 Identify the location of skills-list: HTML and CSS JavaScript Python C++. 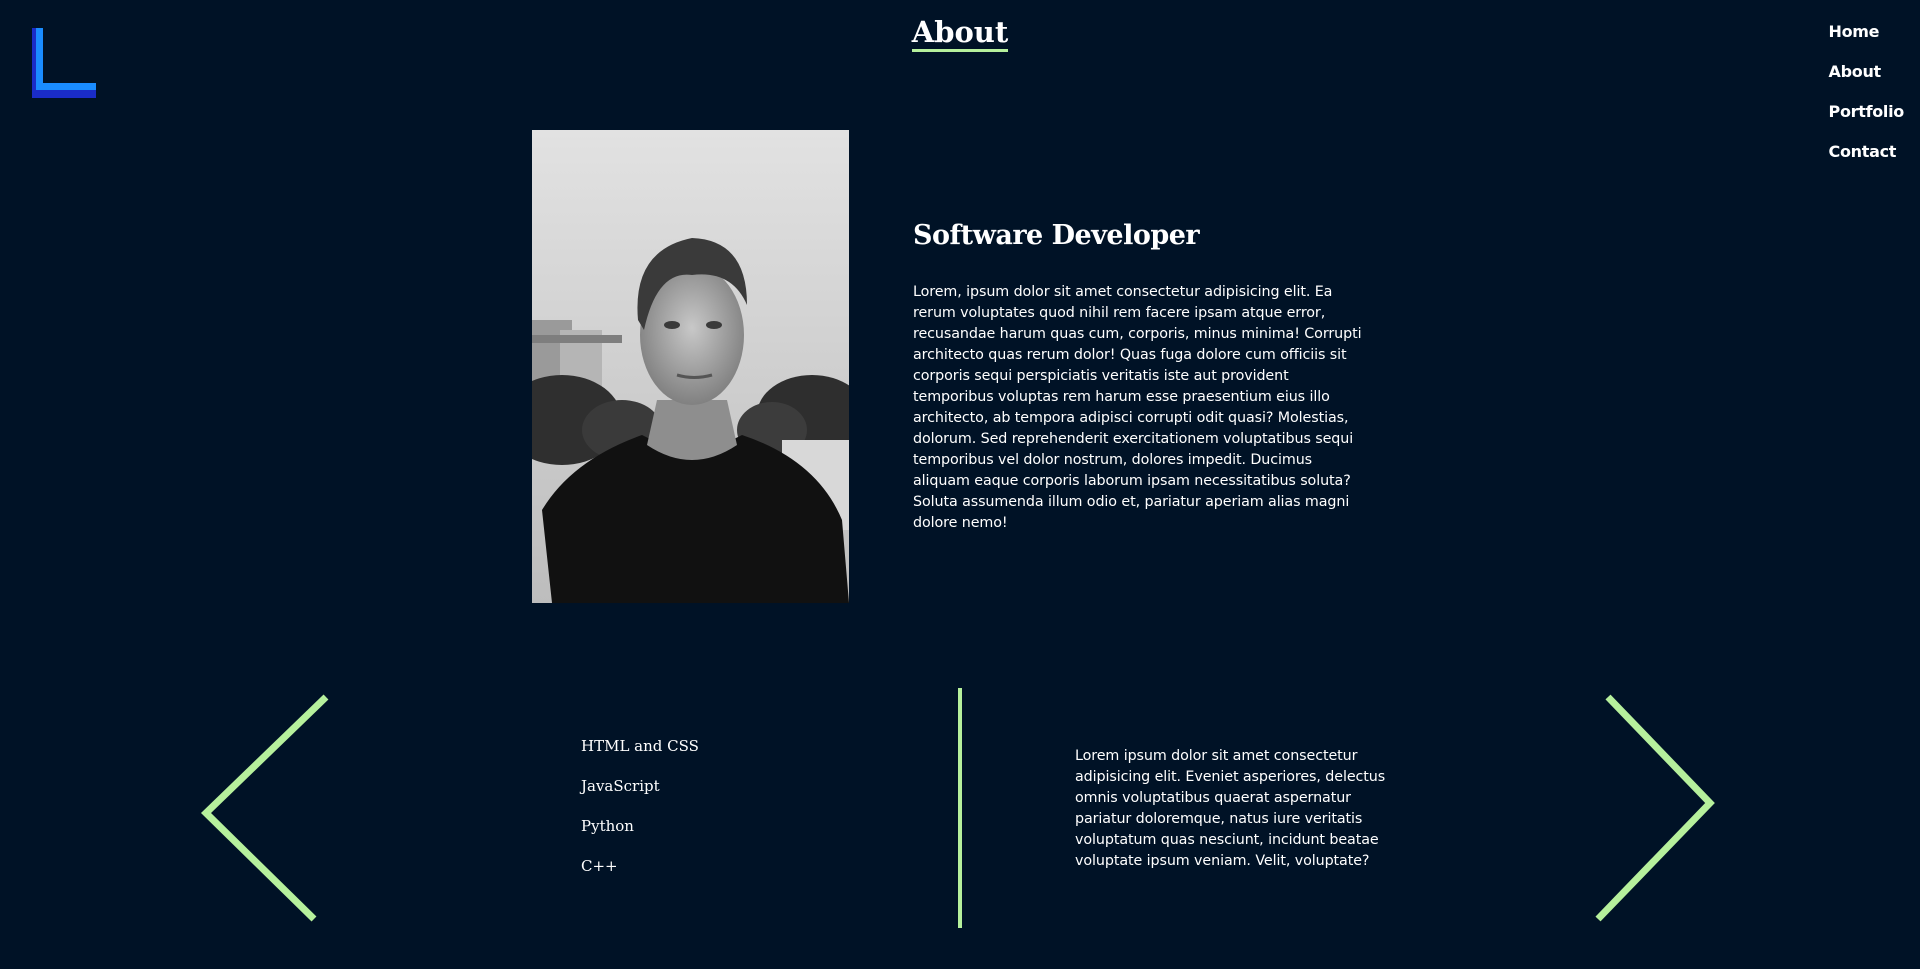
(640, 816).